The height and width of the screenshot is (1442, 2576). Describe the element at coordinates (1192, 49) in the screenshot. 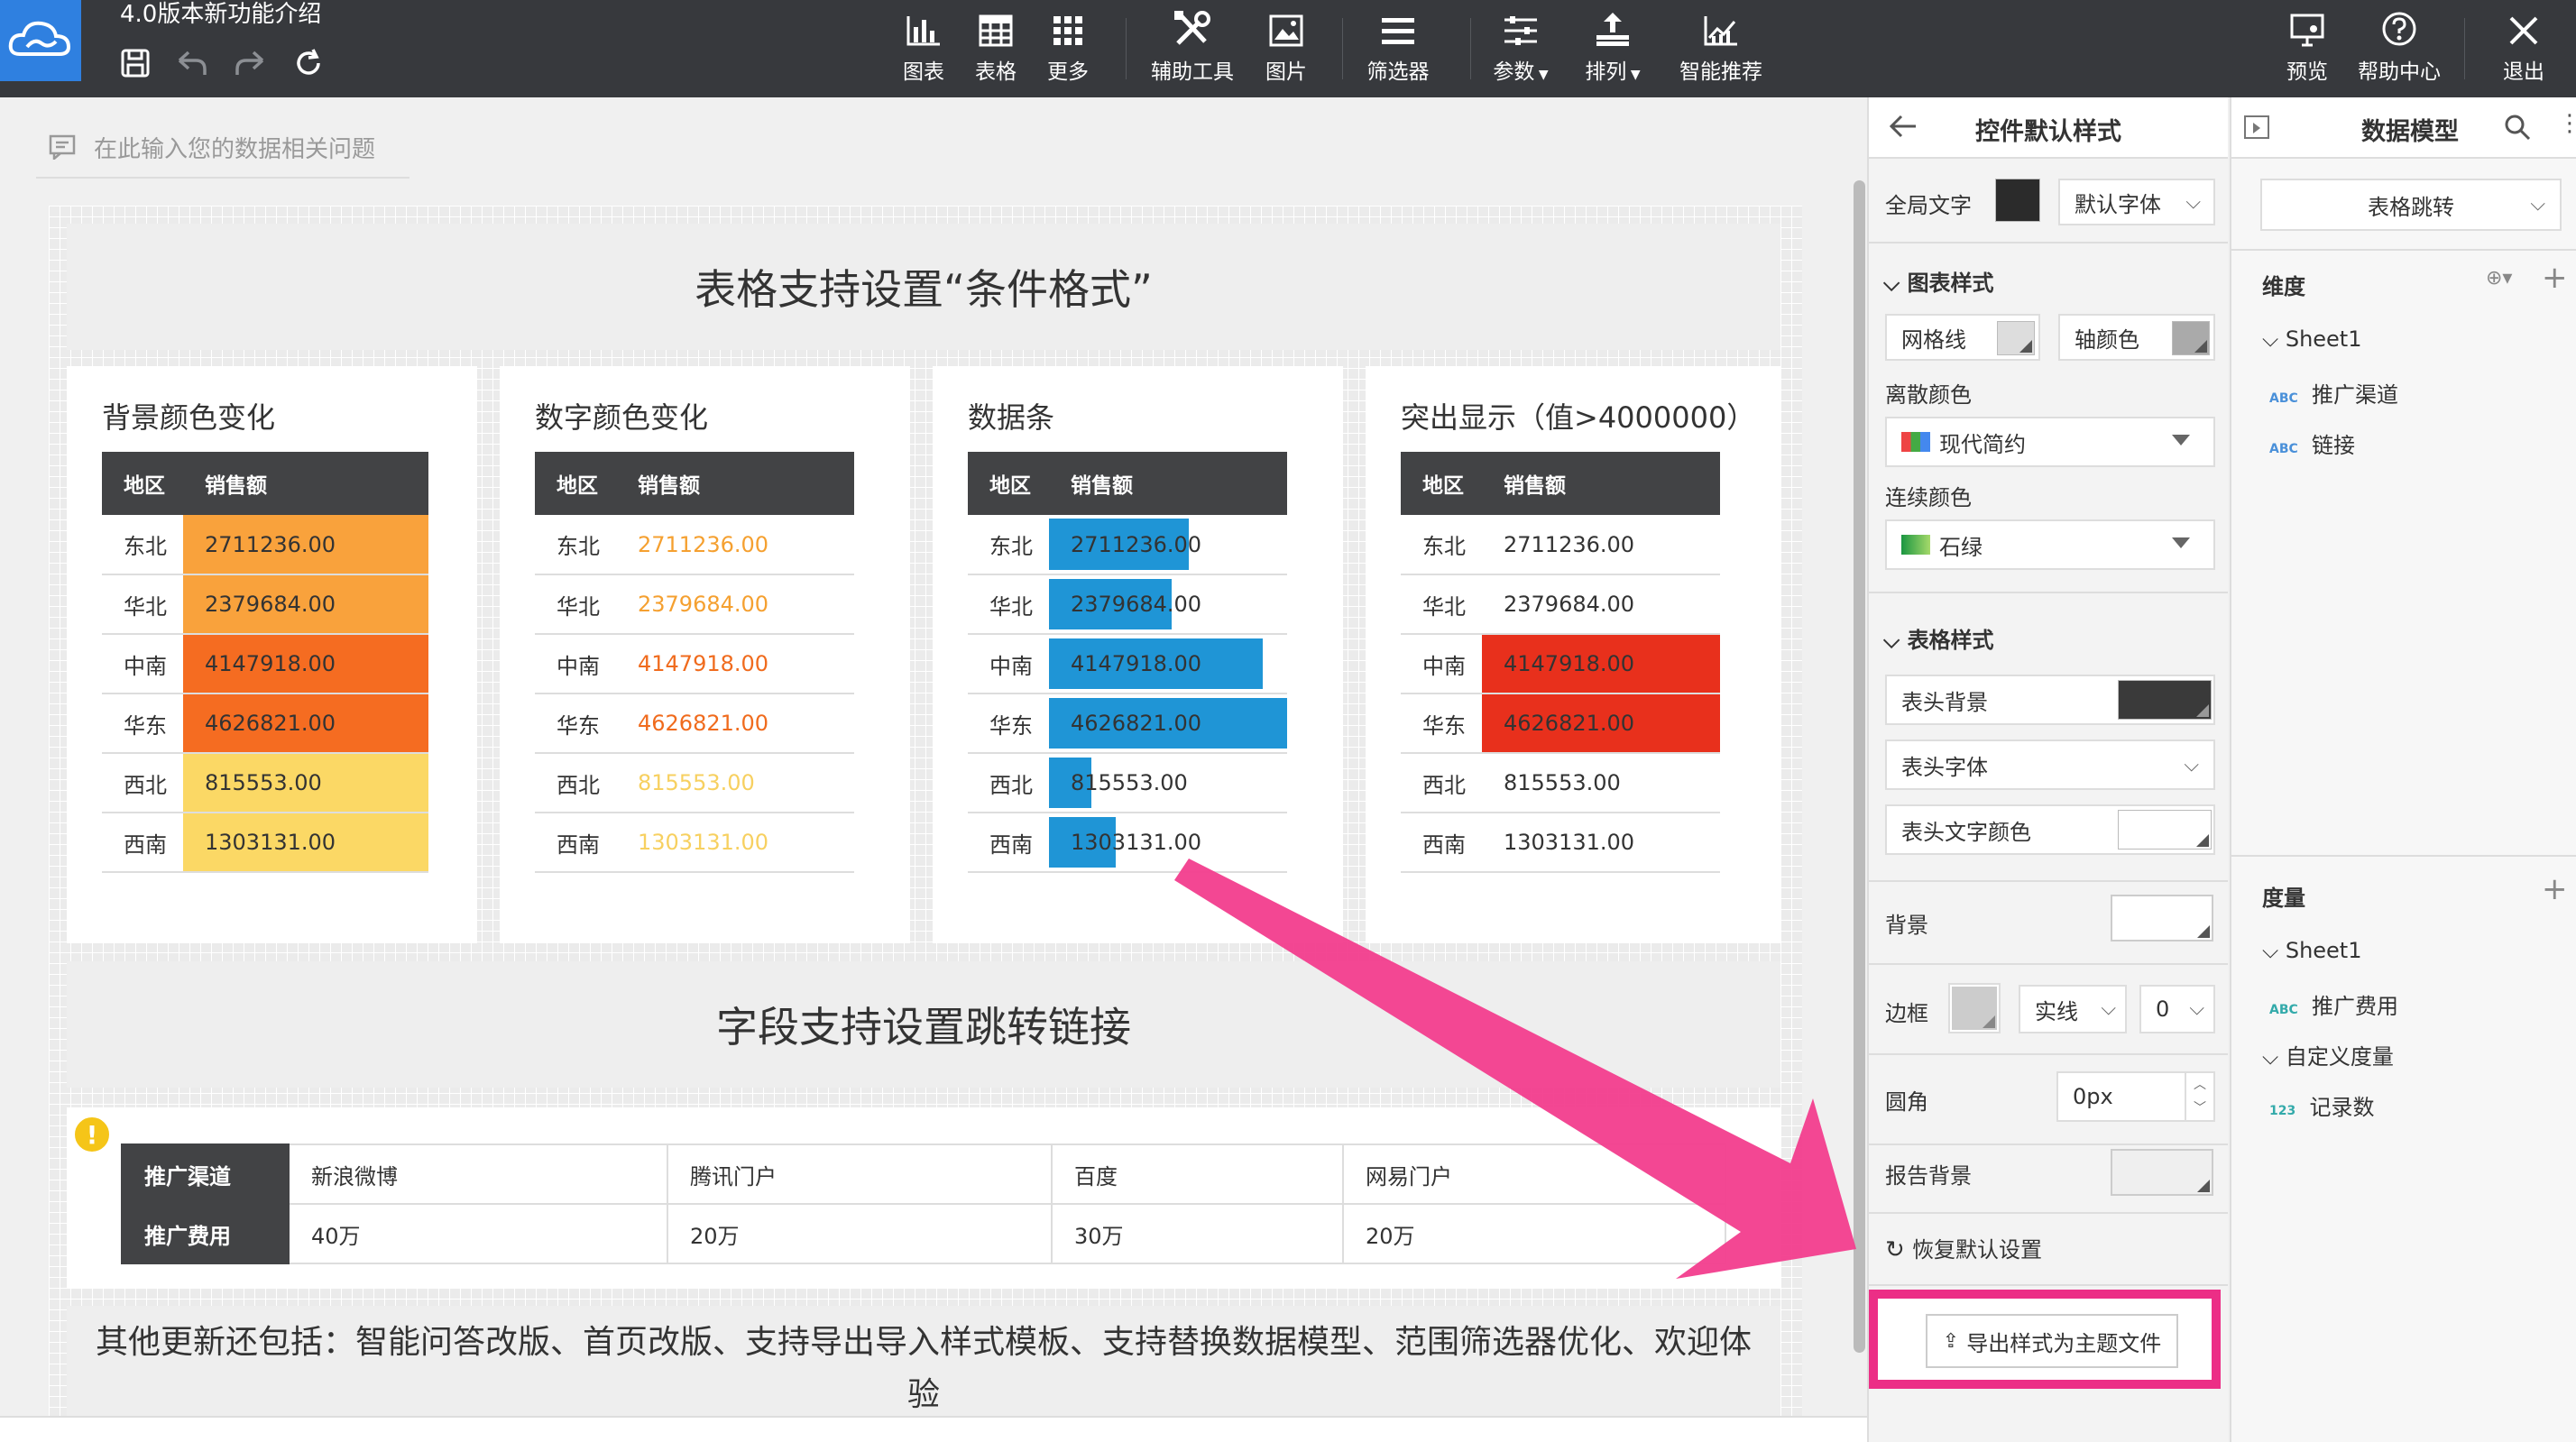

I see `tool-auxiliary: 辅助工具` at that location.